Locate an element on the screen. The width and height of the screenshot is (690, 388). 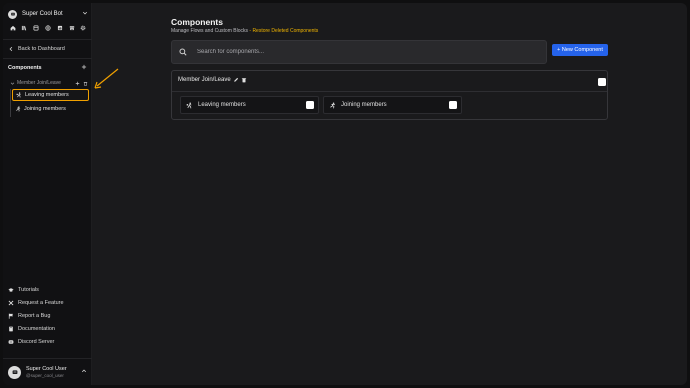
sidebar-link-report-bug: Report a Bug is located at coordinates (48, 316).